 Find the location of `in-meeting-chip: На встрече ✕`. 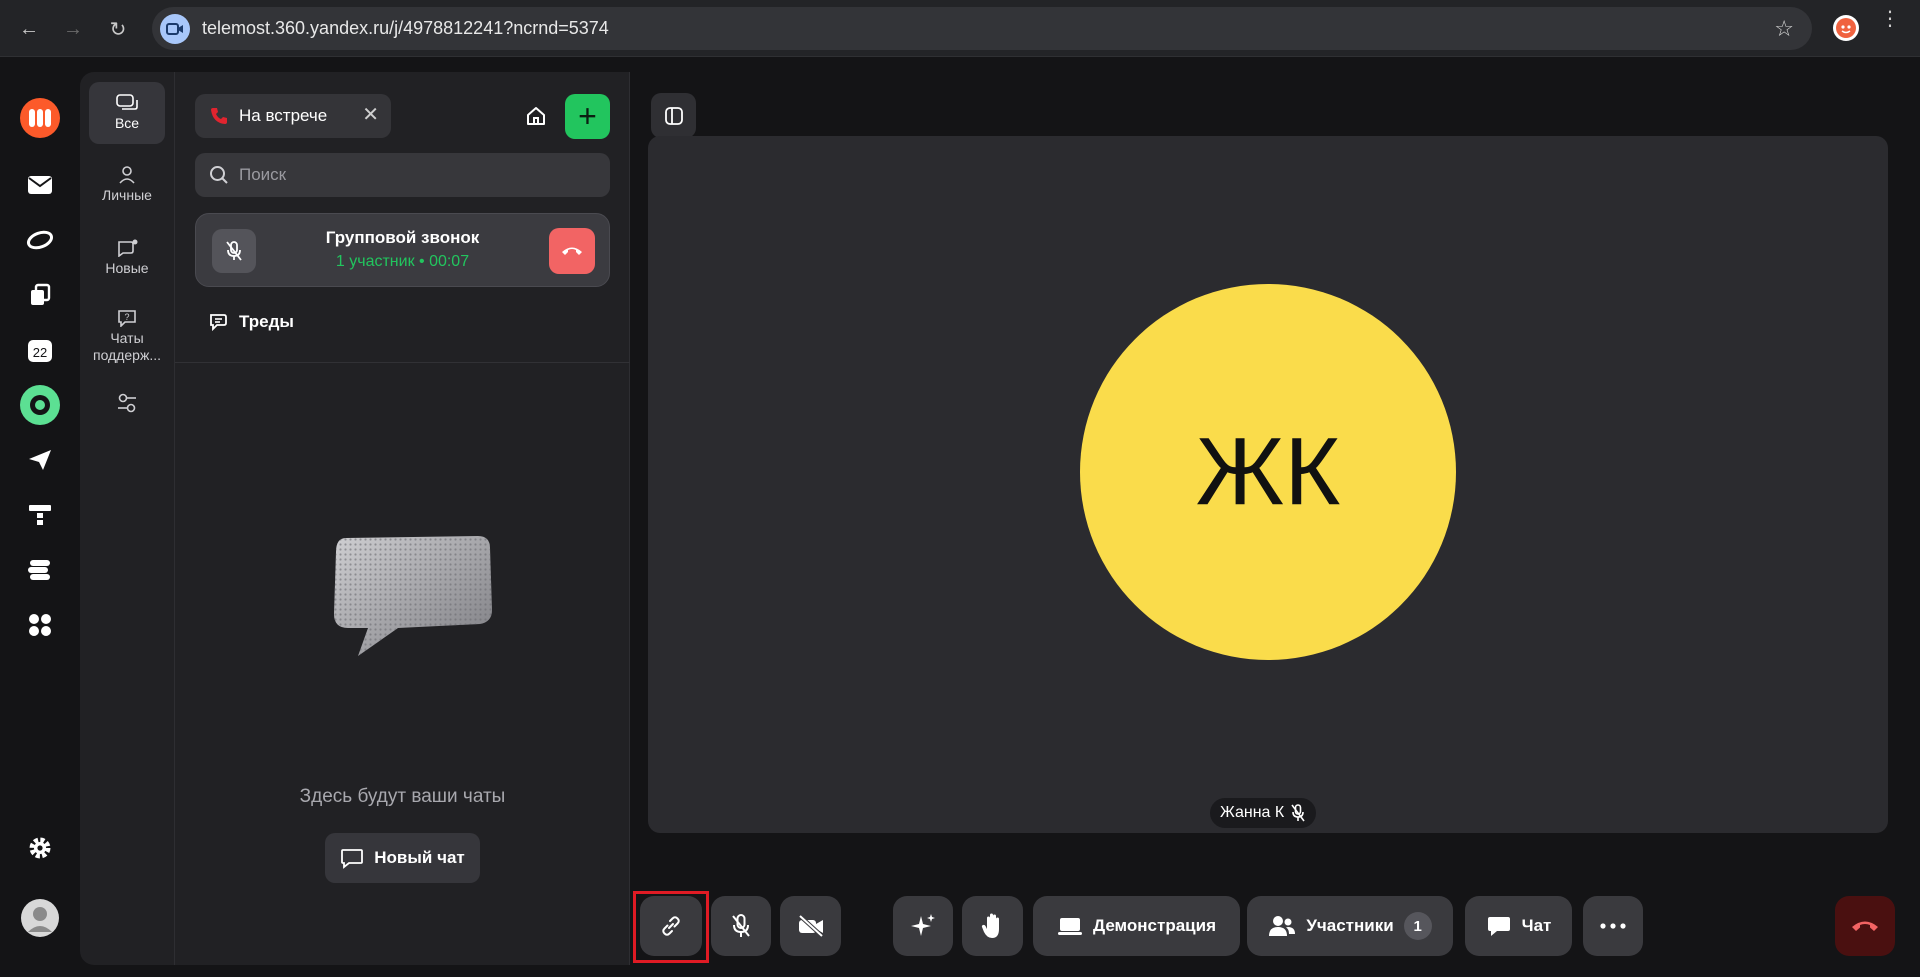

in-meeting-chip: На встрече ✕ is located at coordinates (293, 116).